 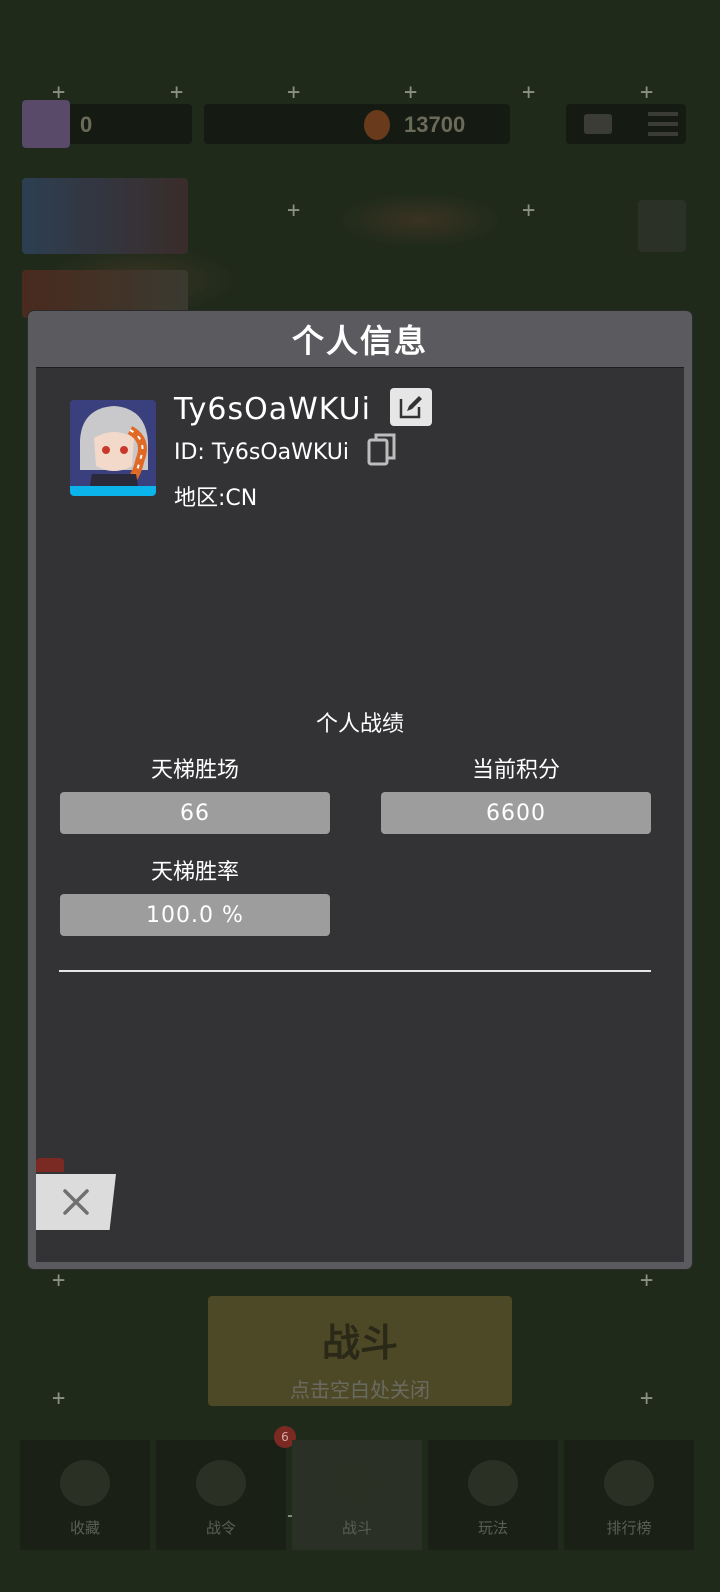 What do you see at coordinates (663, 124) in the screenshot?
I see `menu-icon` at bounding box center [663, 124].